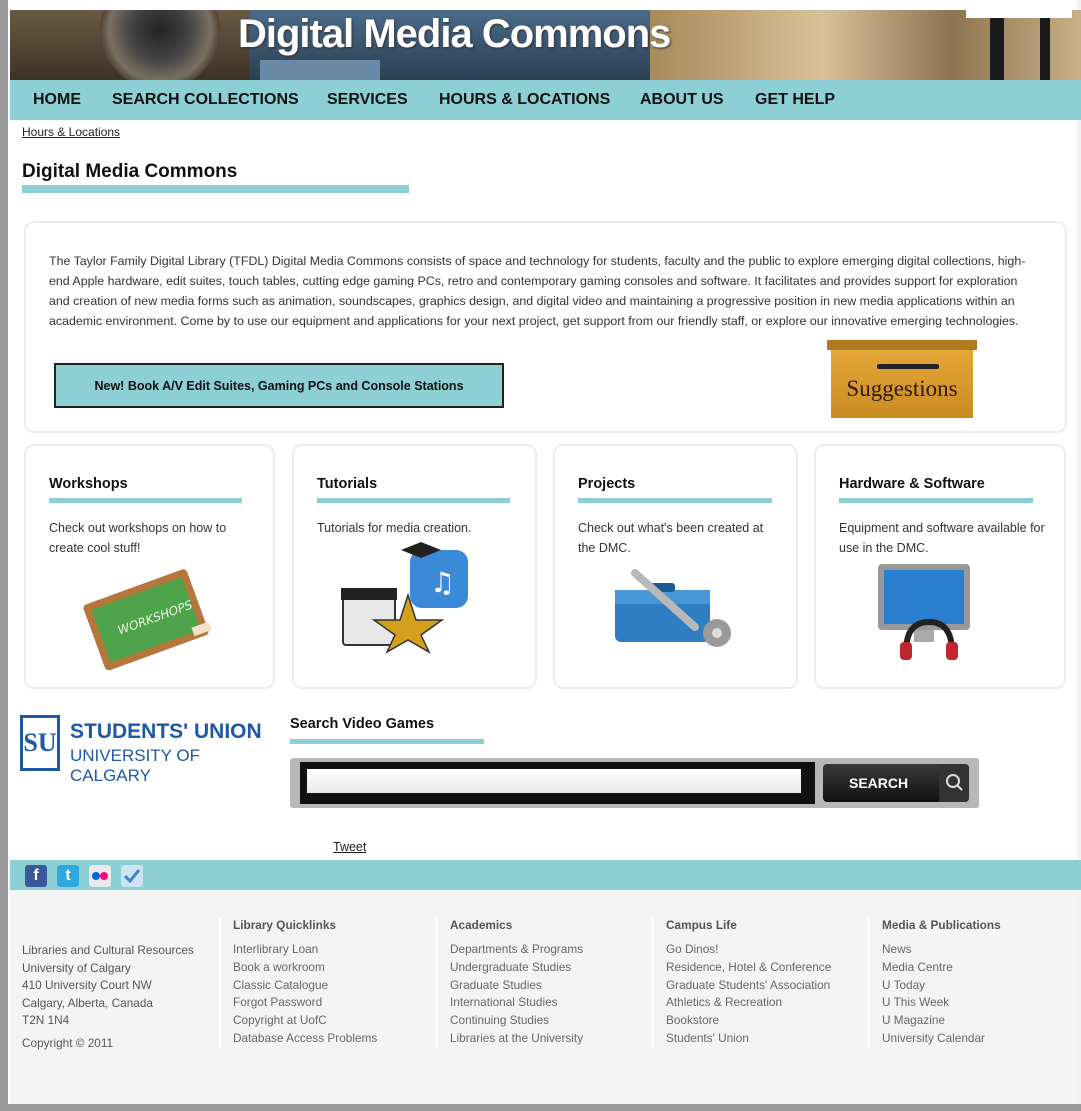  Describe the element at coordinates (550, 968) in the screenshot. I see `footer-link: Undergraduate Studies` at that location.